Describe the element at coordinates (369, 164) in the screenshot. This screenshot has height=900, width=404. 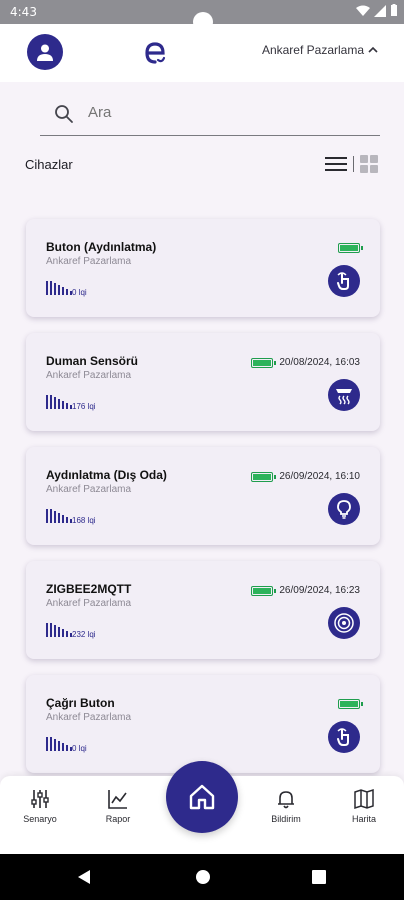
I see `grid-view-icon` at that location.